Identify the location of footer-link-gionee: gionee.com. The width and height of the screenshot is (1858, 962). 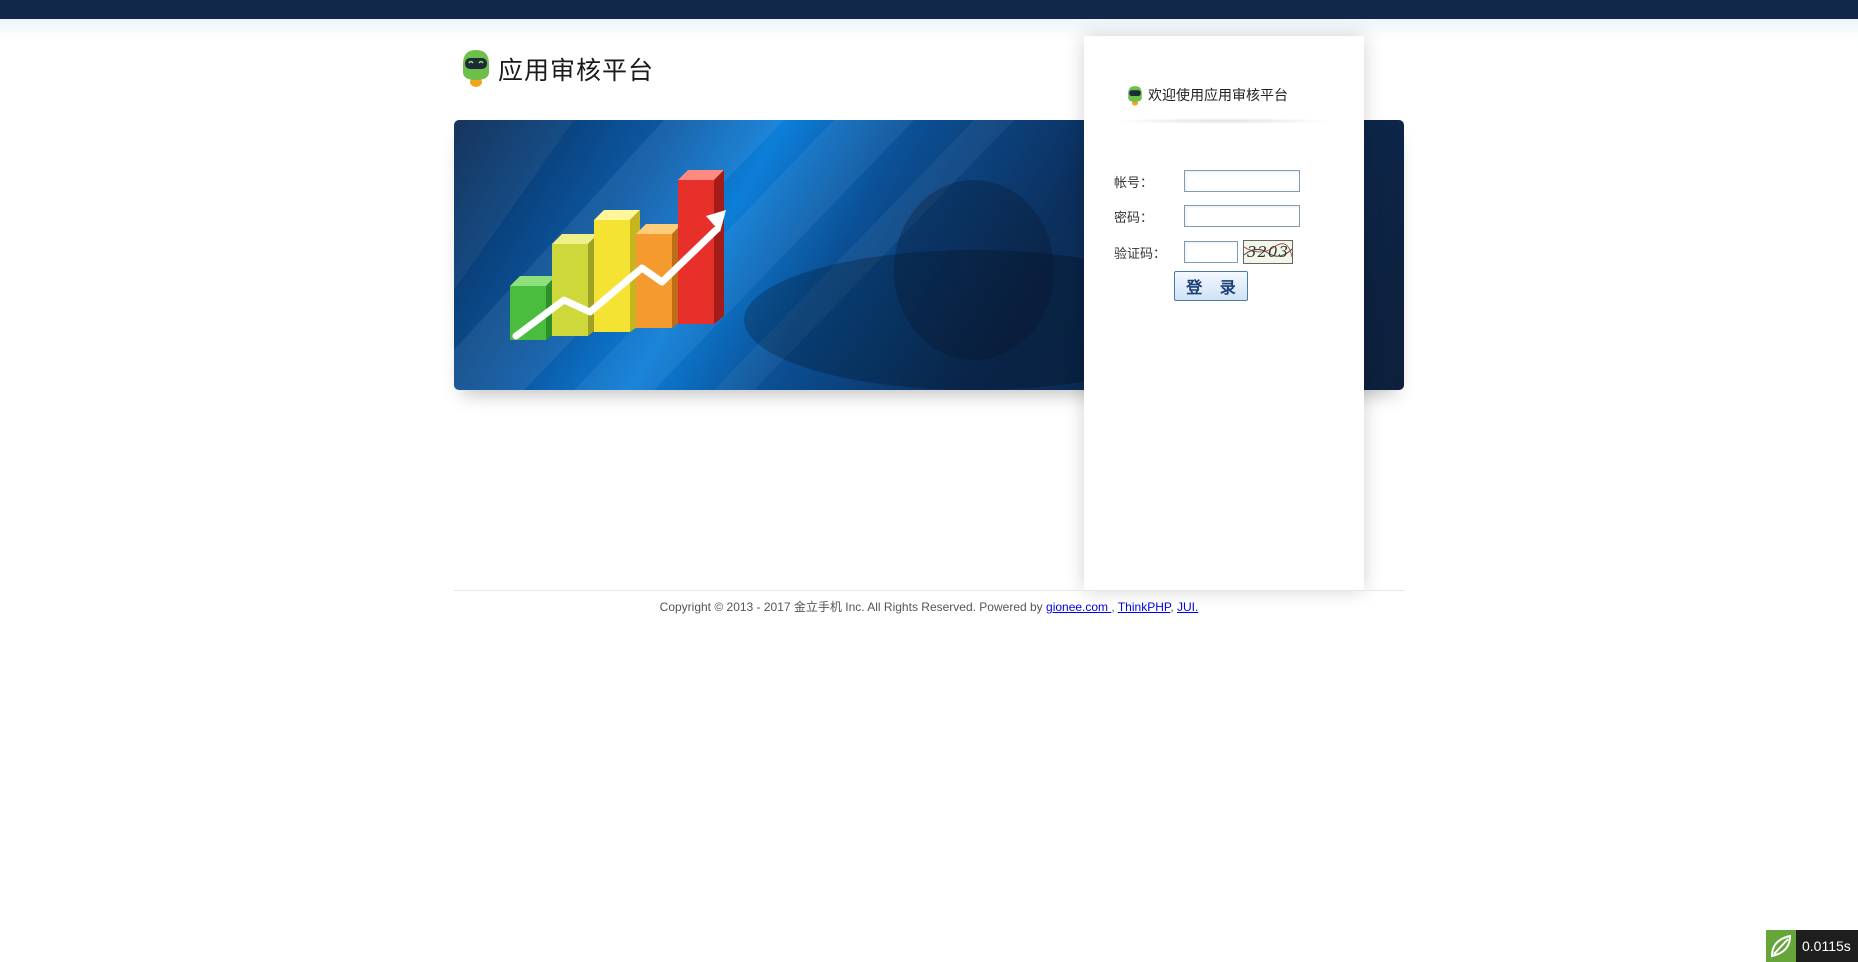
(1078, 607).